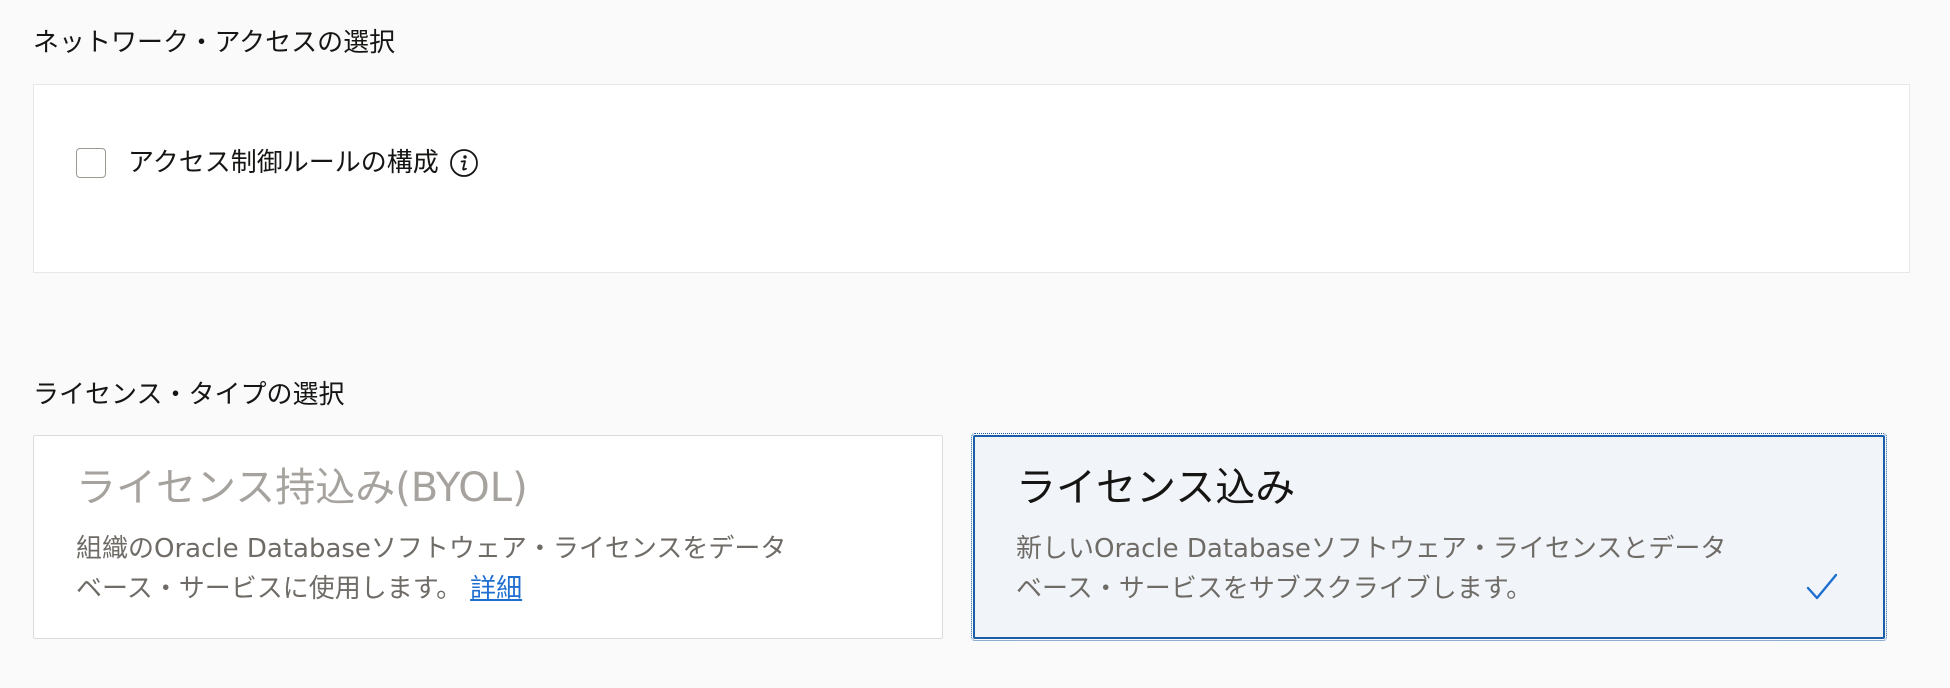  I want to click on checkmark-icon, so click(1822, 587).